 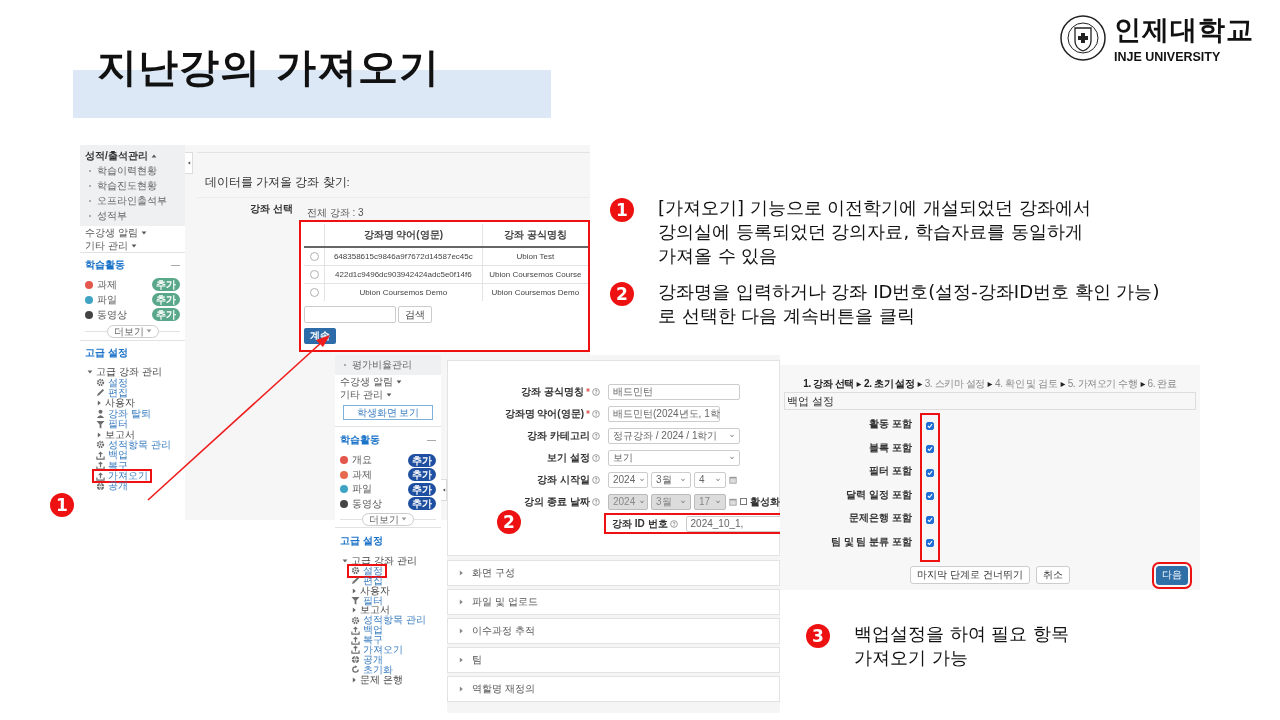 What do you see at coordinates (355, 581) in the screenshot?
I see `pencil-icon` at bounding box center [355, 581].